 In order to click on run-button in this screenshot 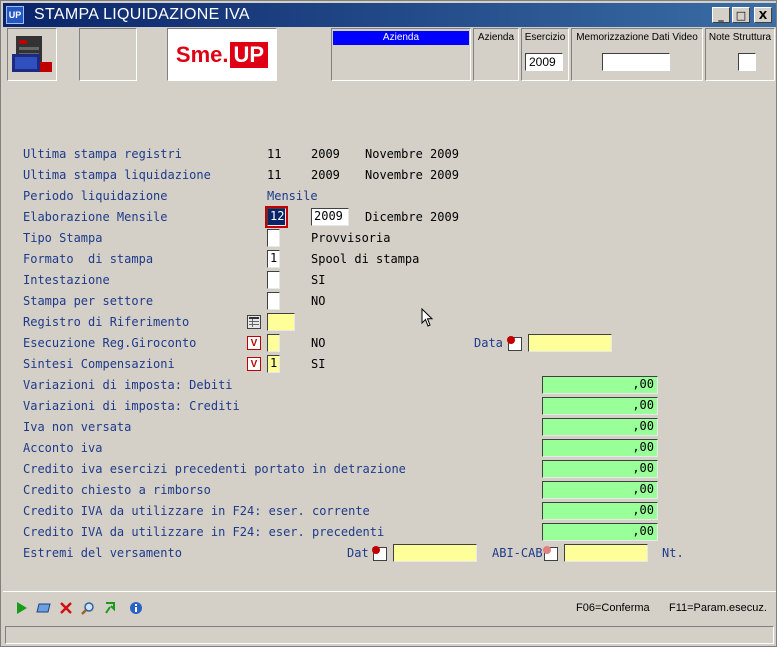, I will do `click(22, 608)`.